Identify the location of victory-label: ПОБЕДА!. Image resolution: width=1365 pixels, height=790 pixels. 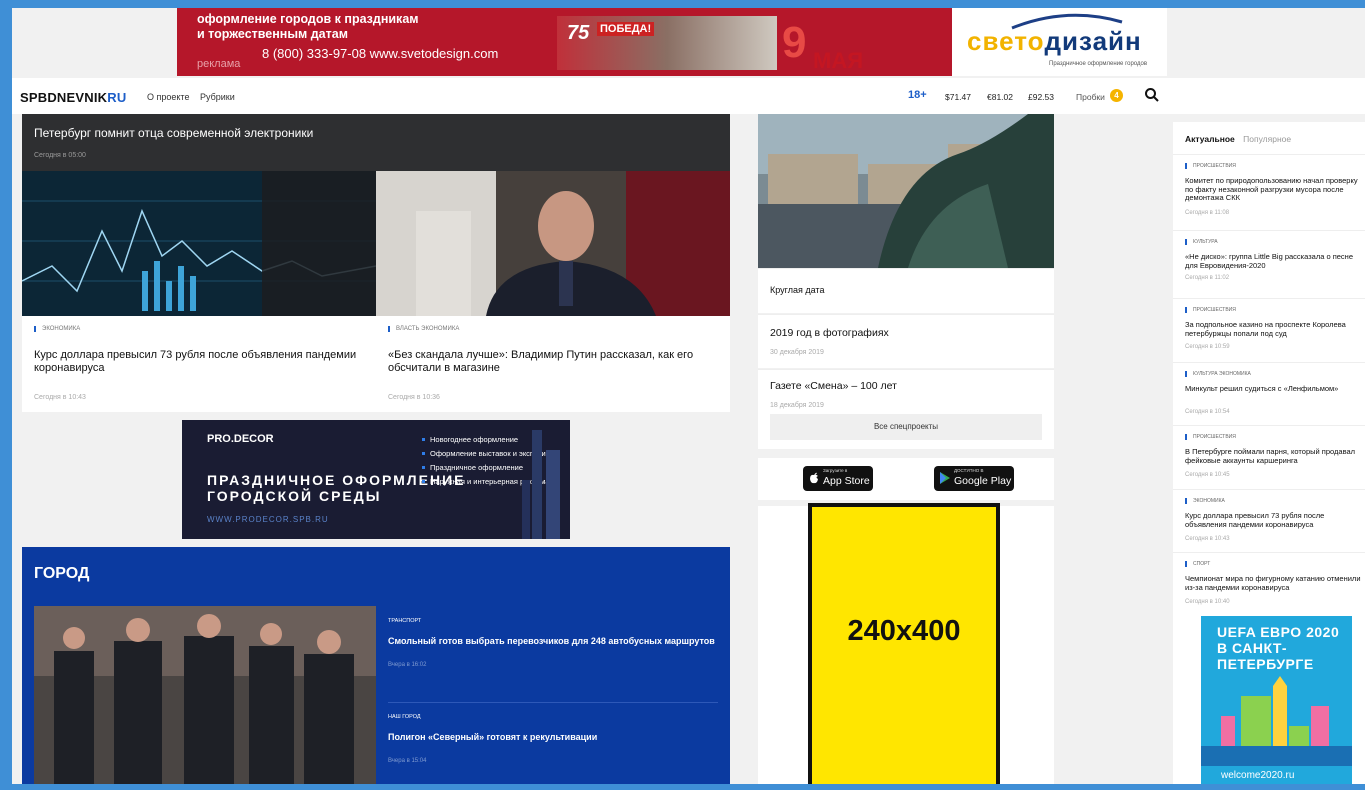
(626, 29).